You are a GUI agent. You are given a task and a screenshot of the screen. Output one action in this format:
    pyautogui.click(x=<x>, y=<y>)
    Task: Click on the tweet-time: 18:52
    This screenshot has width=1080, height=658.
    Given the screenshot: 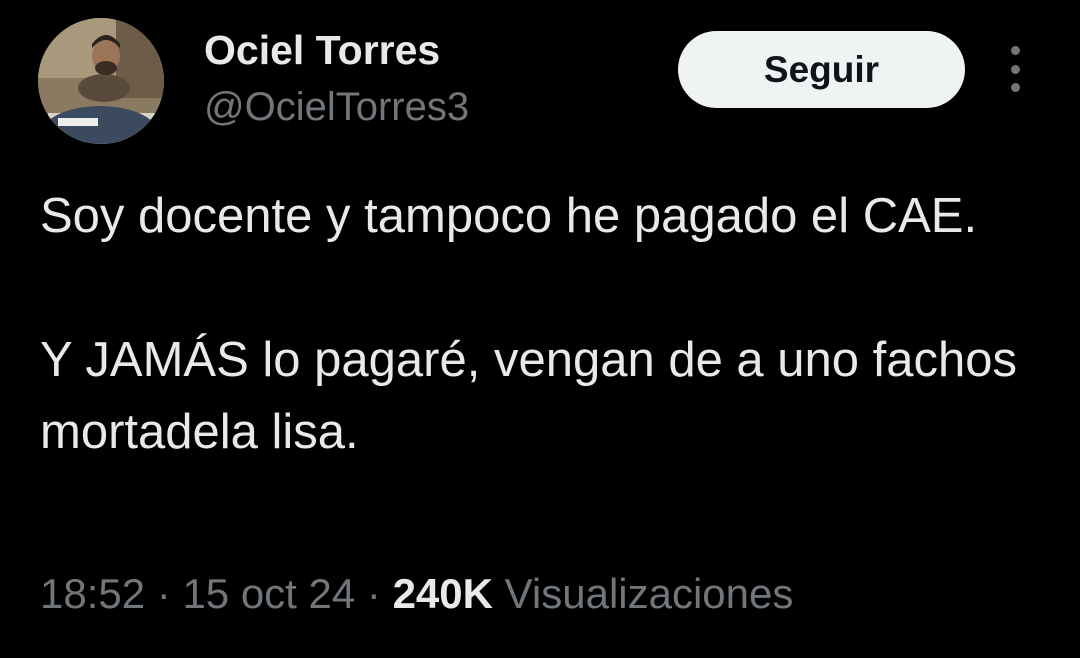 What is the action you would take?
    pyautogui.click(x=92, y=593)
    